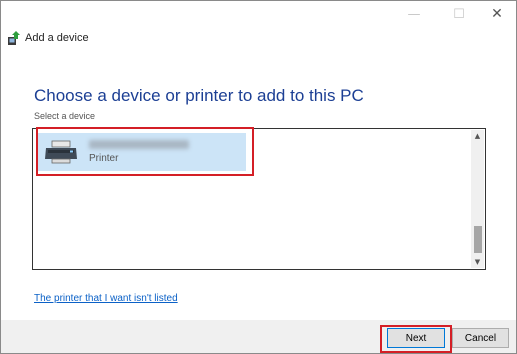  What do you see at coordinates (65, 116) in the screenshot?
I see `select-device-label: Select a device` at bounding box center [65, 116].